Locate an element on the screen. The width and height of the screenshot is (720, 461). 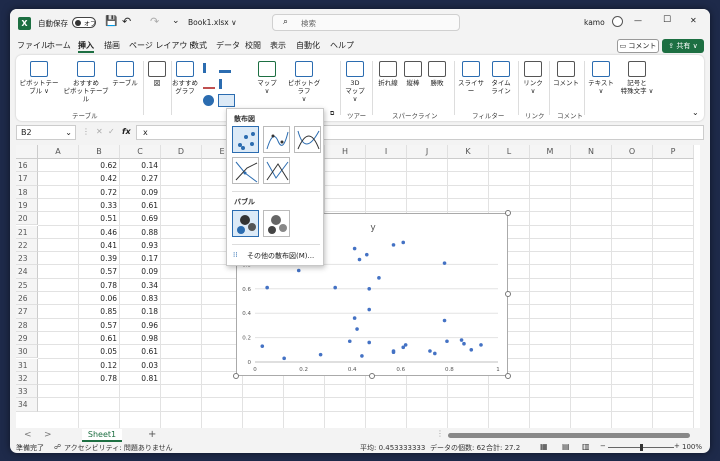
scatter-straight-markers-thumb is located at coordinates (245, 170).